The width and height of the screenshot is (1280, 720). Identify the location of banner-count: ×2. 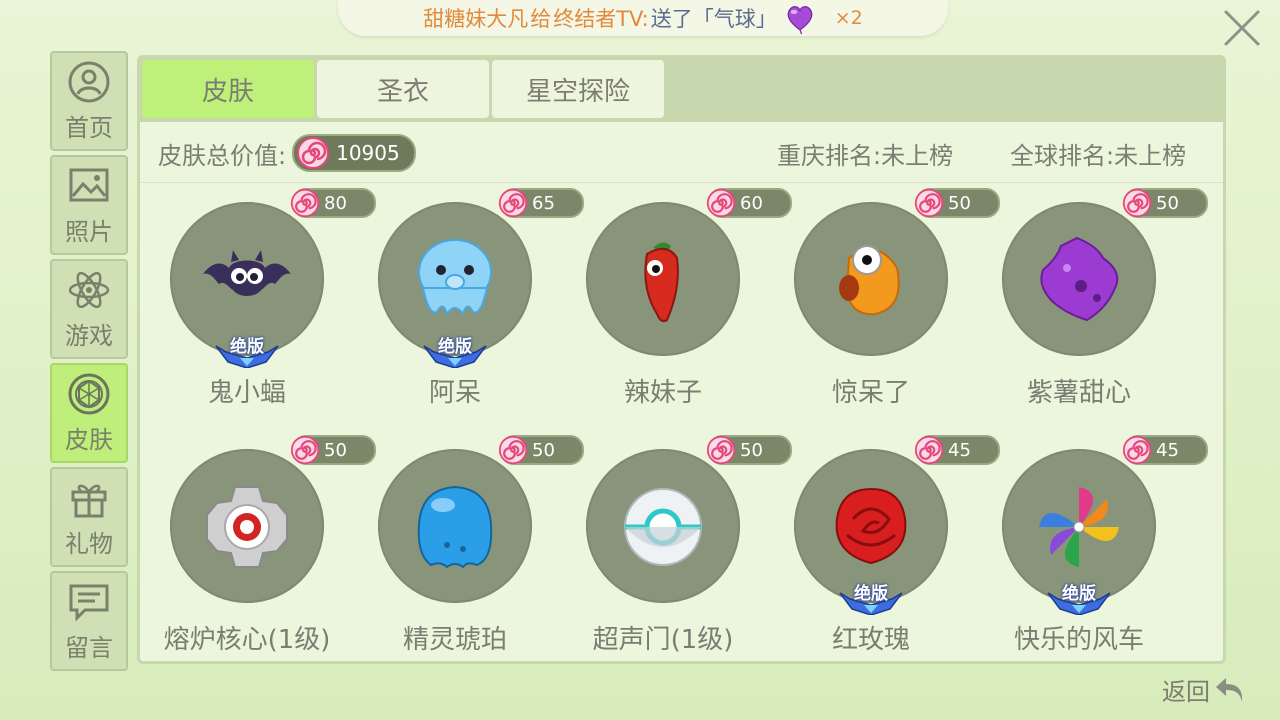
(848, 18).